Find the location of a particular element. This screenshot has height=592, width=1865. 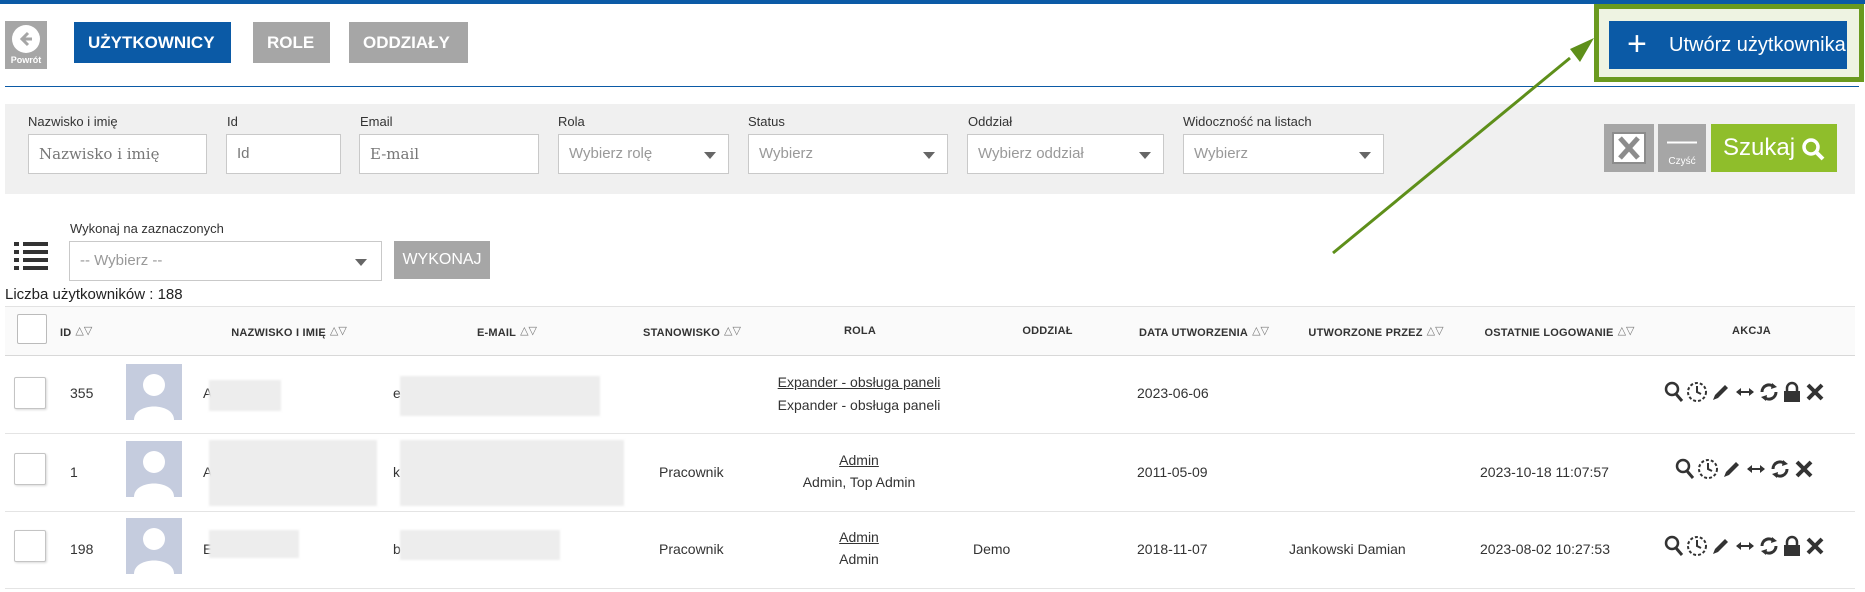

execute-button: WYKONAJ is located at coordinates (442, 260).